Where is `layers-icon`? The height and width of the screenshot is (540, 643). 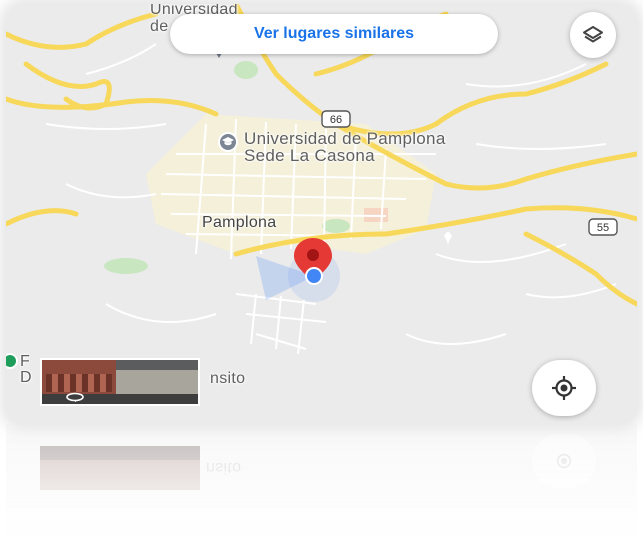
layers-icon is located at coordinates (593, 34).